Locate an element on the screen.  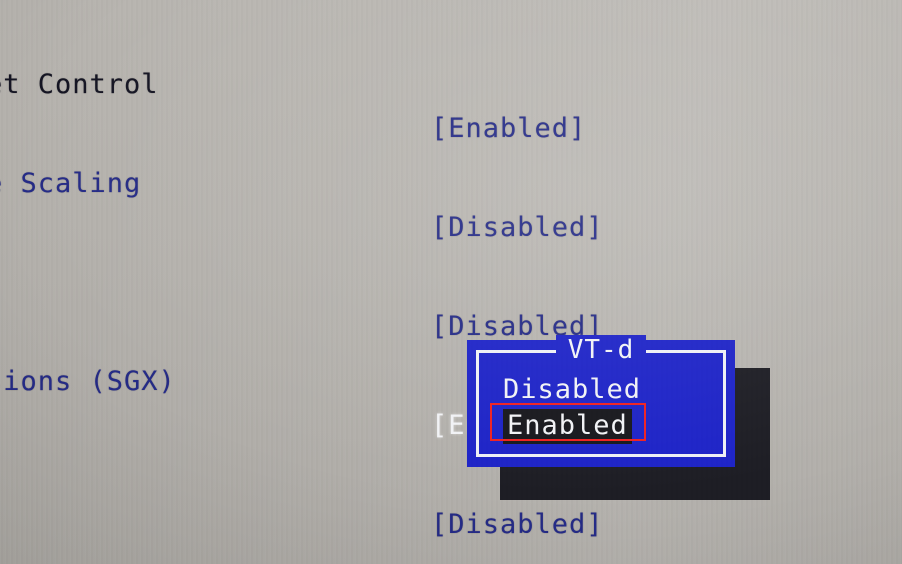
setting-value-row-3: [Disabled] is located at coordinates (517, 326).